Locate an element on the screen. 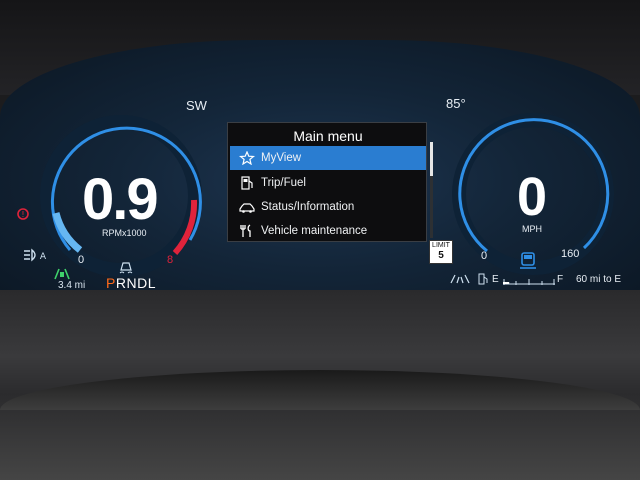 The image size is (640, 480). menu-item-label: Status/Information is located at coordinates (308, 207).